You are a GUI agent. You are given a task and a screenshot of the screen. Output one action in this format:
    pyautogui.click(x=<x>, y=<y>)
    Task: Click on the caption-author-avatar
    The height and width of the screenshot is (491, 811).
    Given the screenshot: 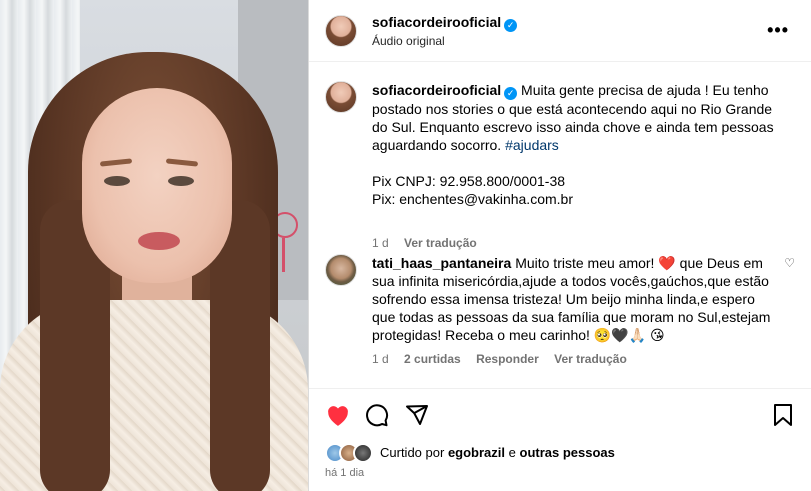 What is the action you would take?
    pyautogui.click(x=341, y=97)
    